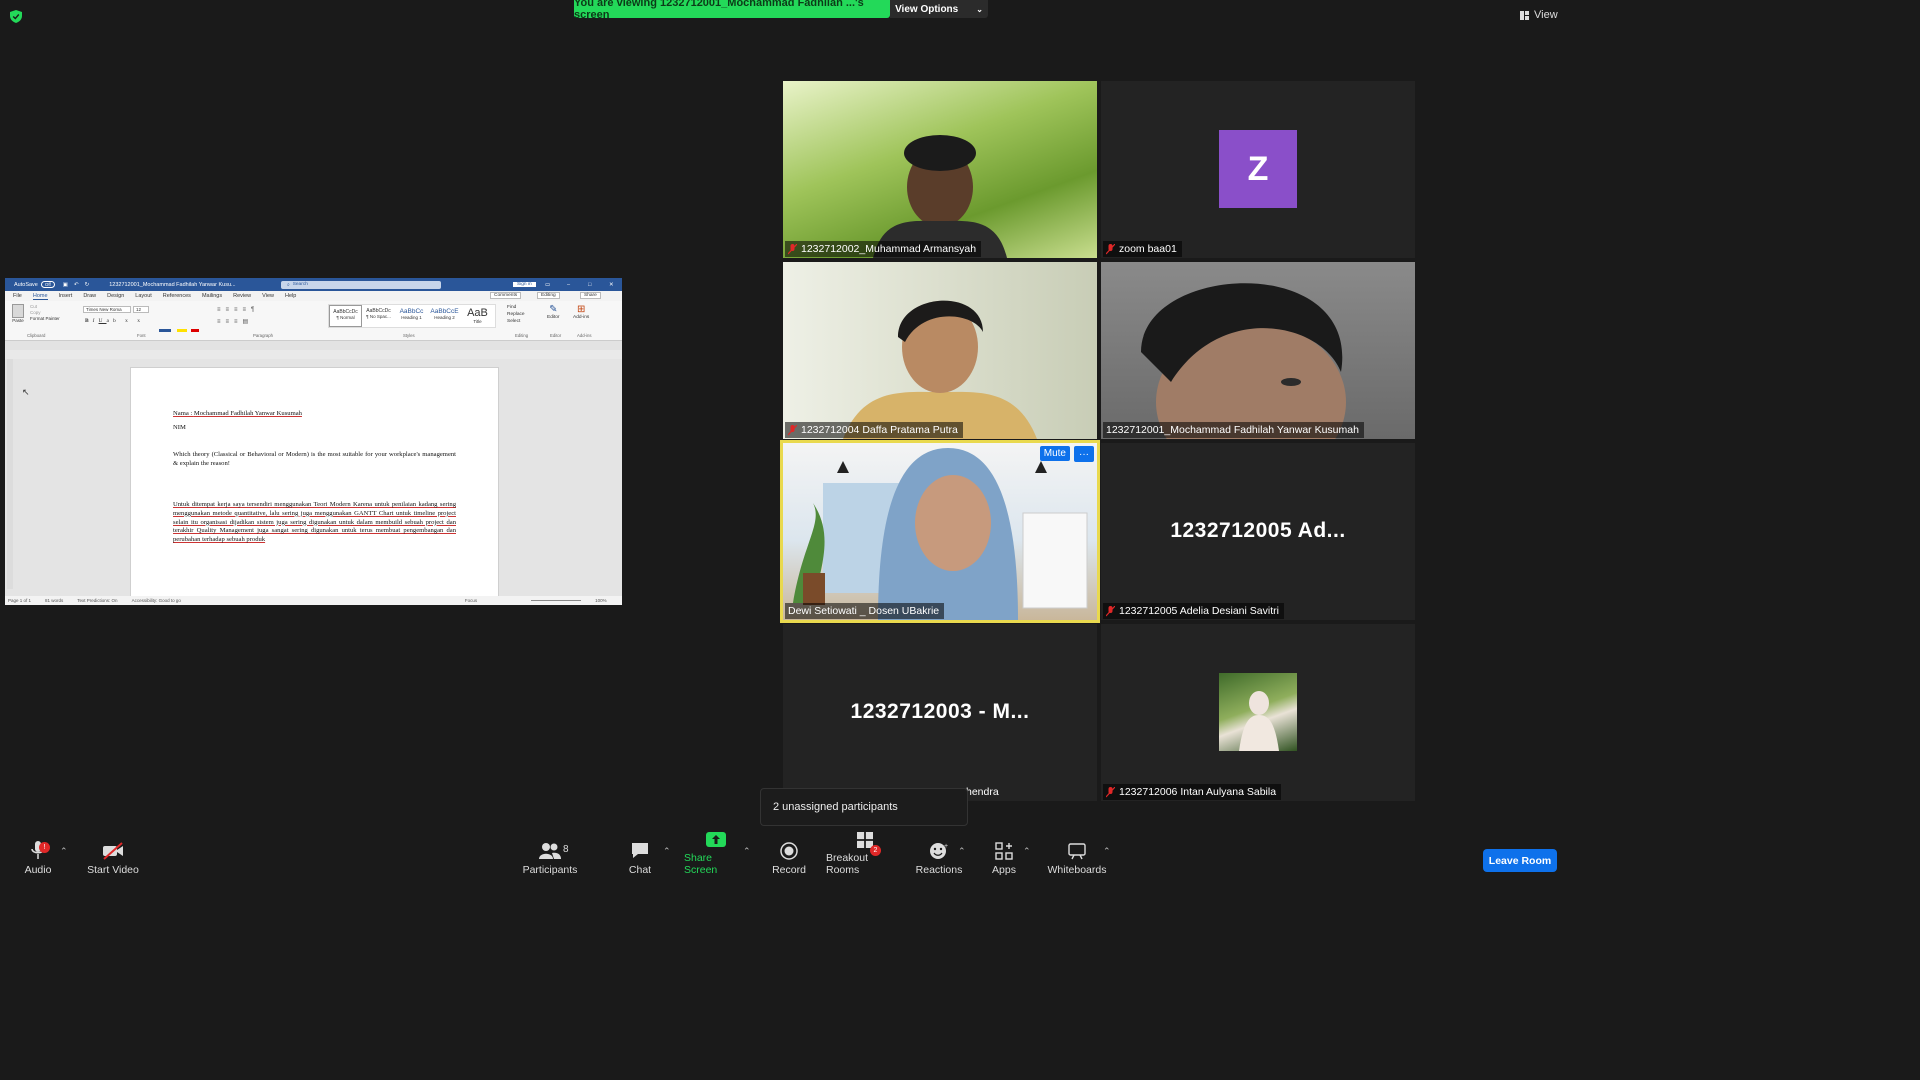 The image size is (1920, 1080). I want to click on comments-button: Comments, so click(506, 295).